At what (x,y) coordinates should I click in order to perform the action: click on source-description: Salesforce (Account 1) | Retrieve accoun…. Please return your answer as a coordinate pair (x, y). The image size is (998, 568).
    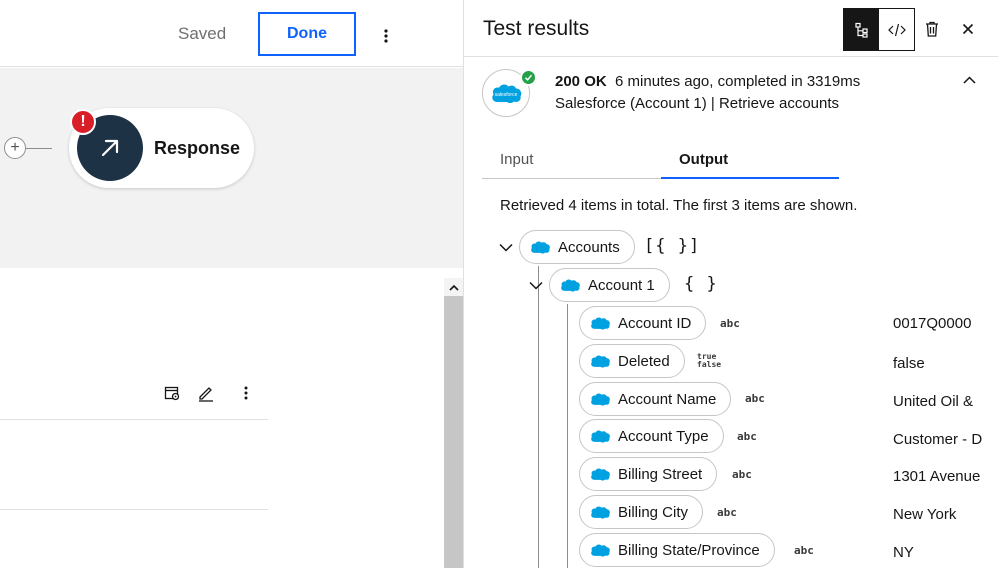
    Looking at the image, I should click on (697, 103).